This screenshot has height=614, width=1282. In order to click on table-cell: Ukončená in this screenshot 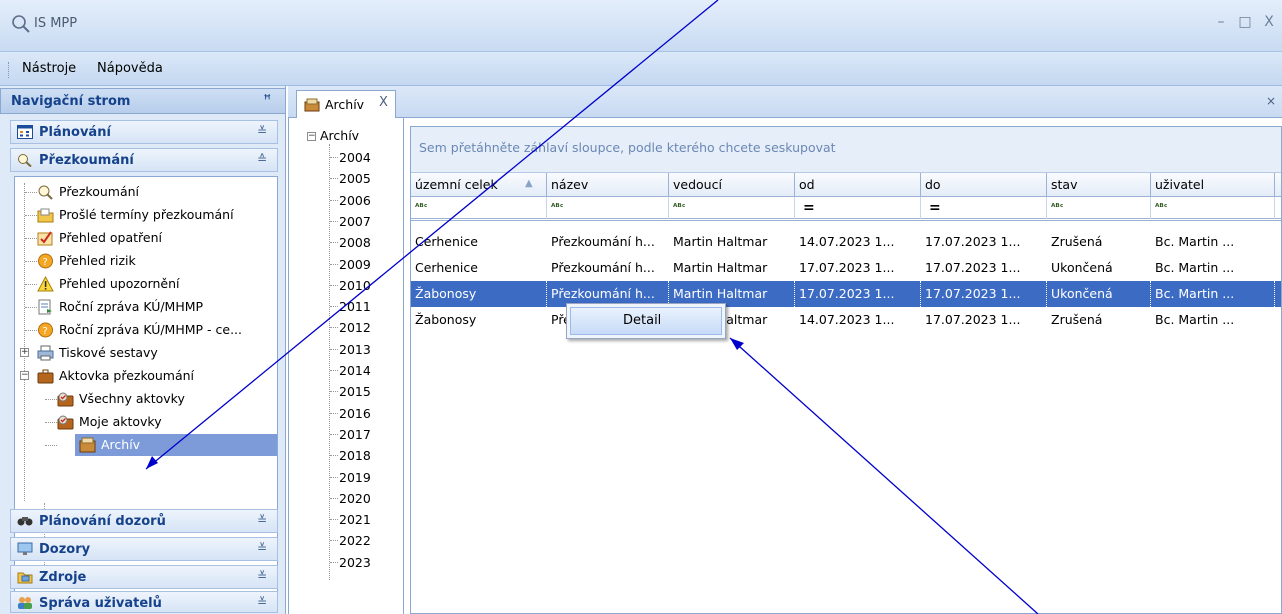, I will do `click(1082, 267)`.